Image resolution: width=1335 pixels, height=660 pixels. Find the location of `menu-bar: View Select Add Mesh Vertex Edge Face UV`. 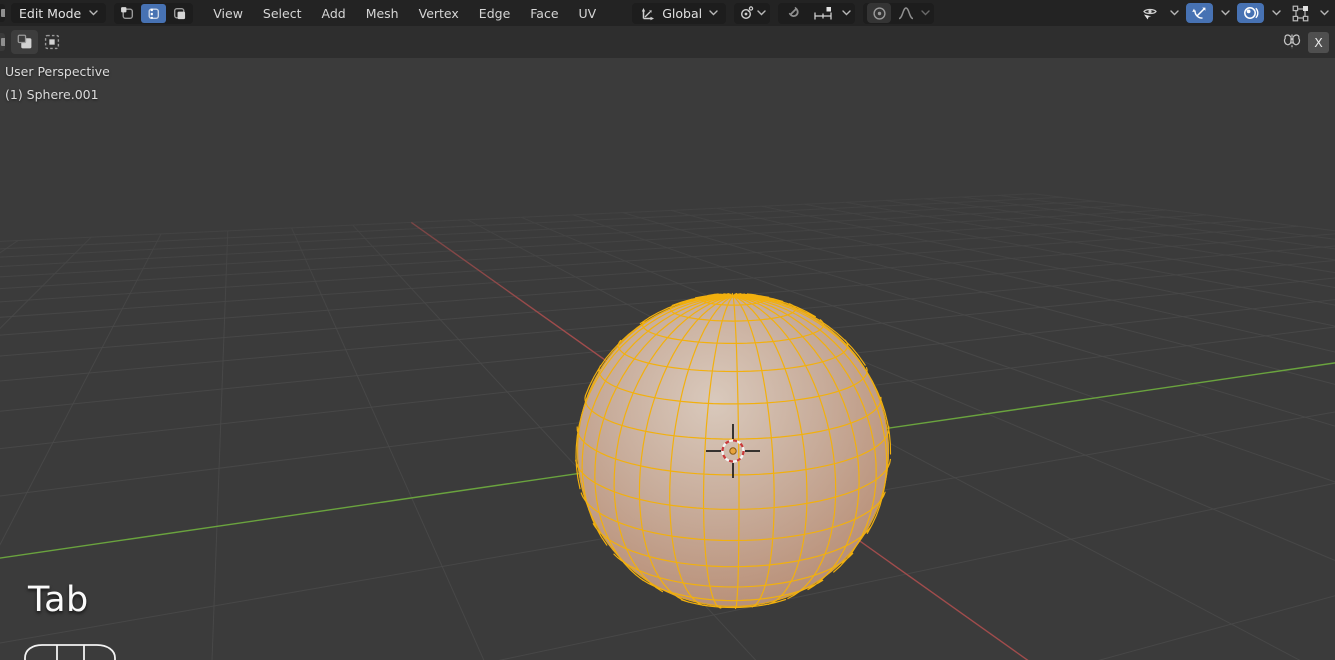

menu-bar: View Select Add Mesh Vertex Edge Face UV is located at coordinates (404, 13).